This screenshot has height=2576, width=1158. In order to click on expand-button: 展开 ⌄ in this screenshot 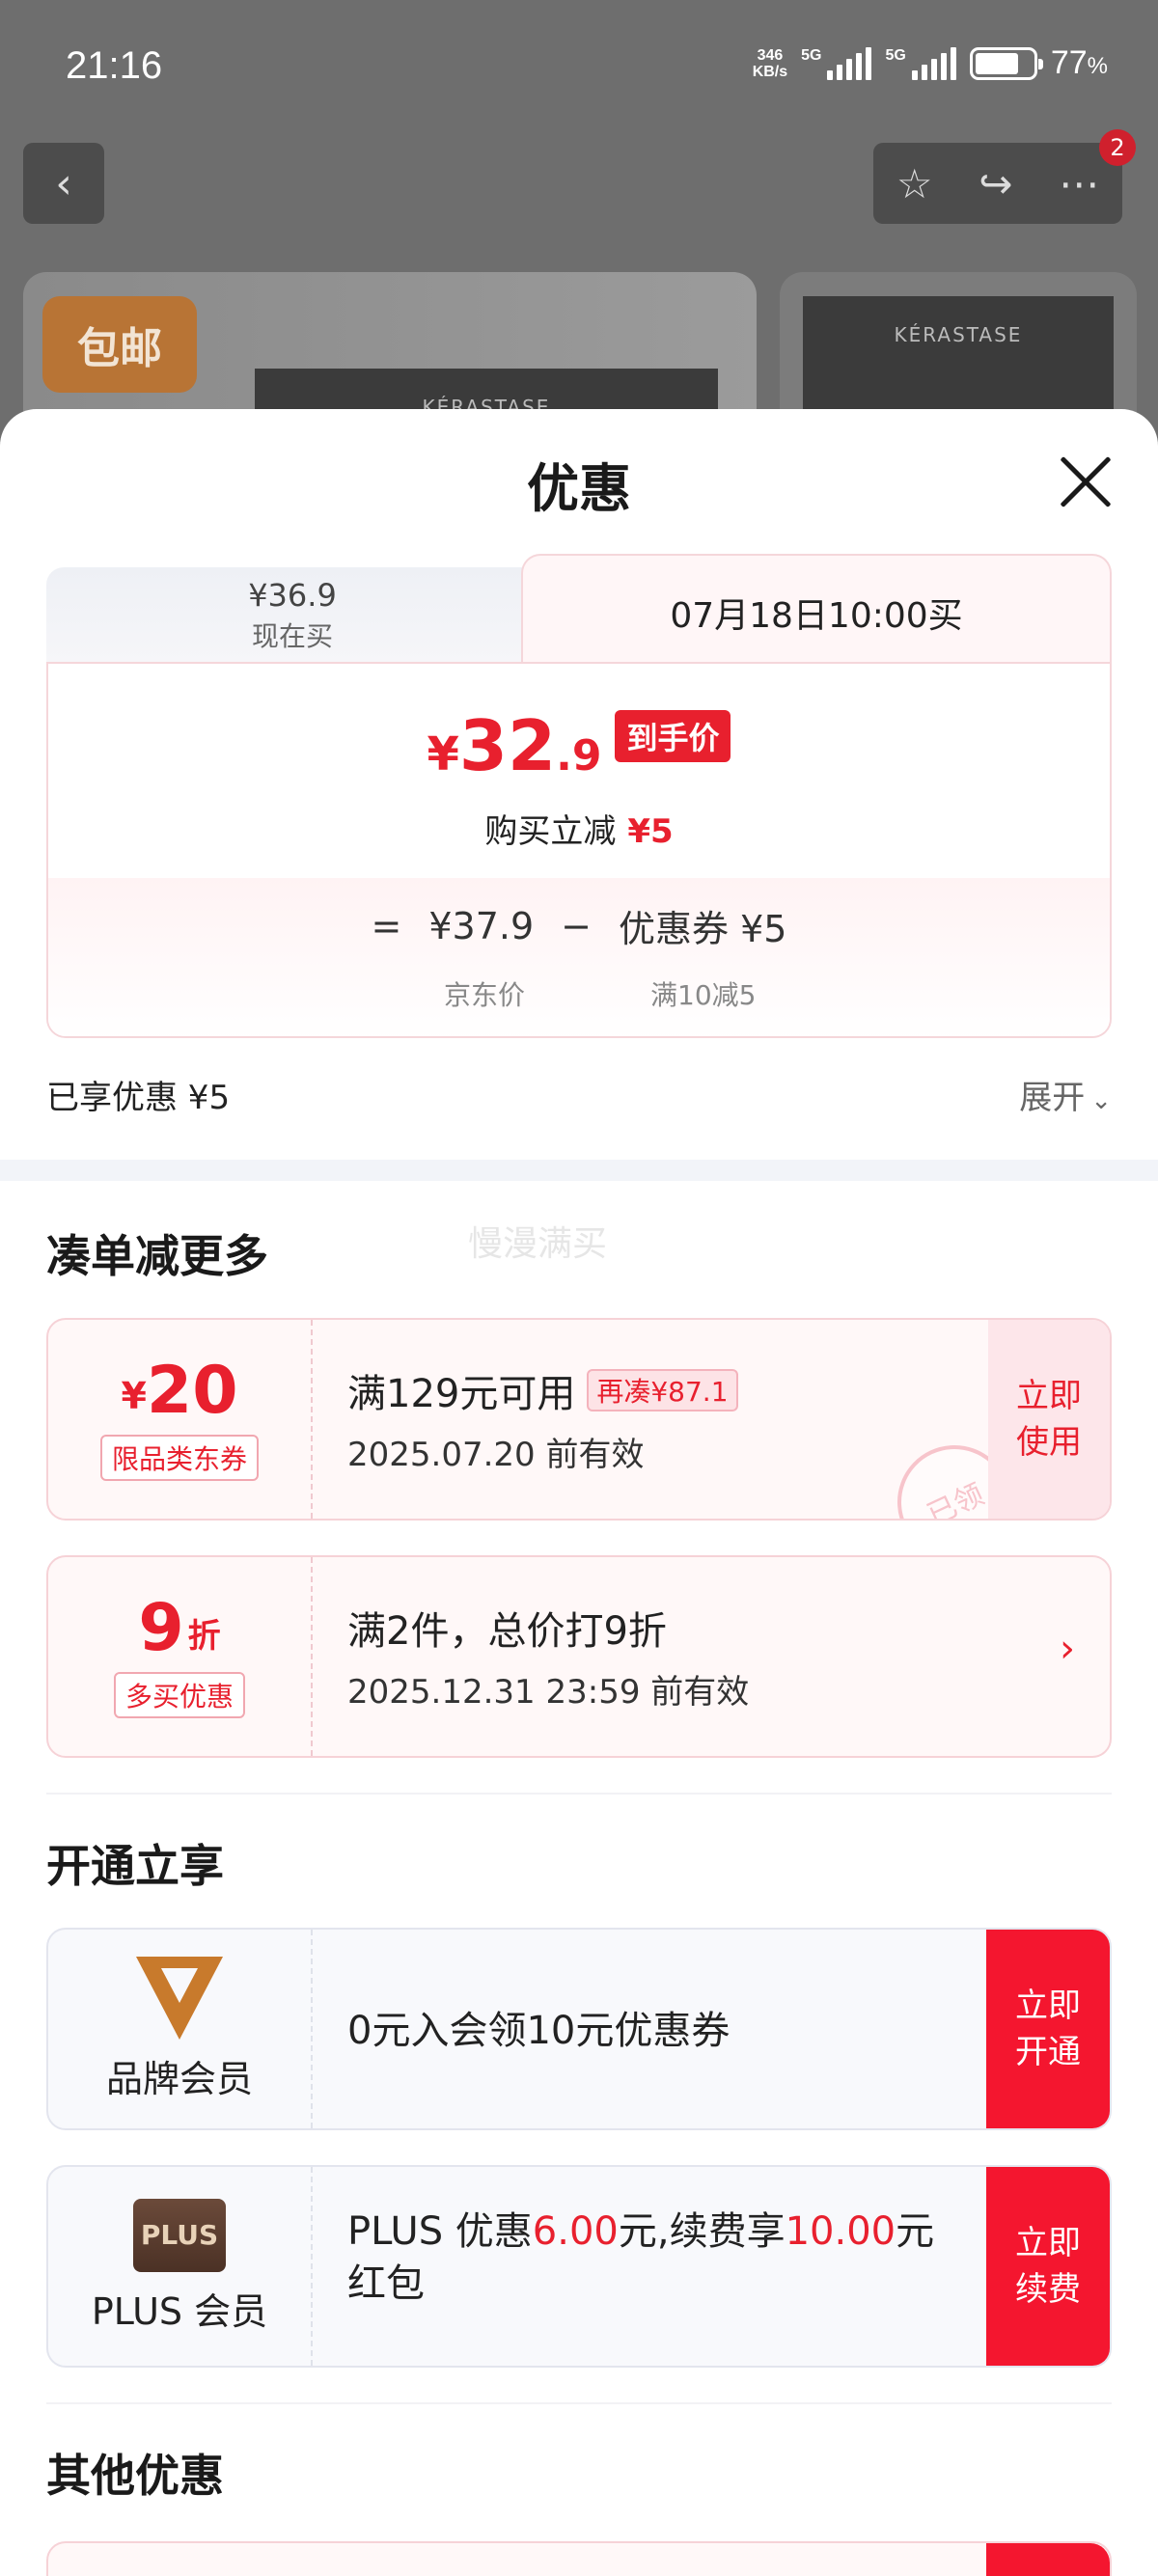, I will do `click(1065, 1094)`.